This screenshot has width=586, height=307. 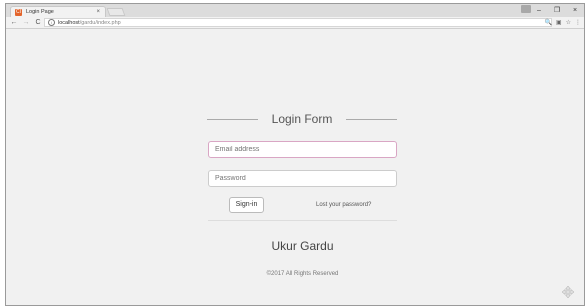 I want to click on page-title: Login Form, so click(x=302, y=119).